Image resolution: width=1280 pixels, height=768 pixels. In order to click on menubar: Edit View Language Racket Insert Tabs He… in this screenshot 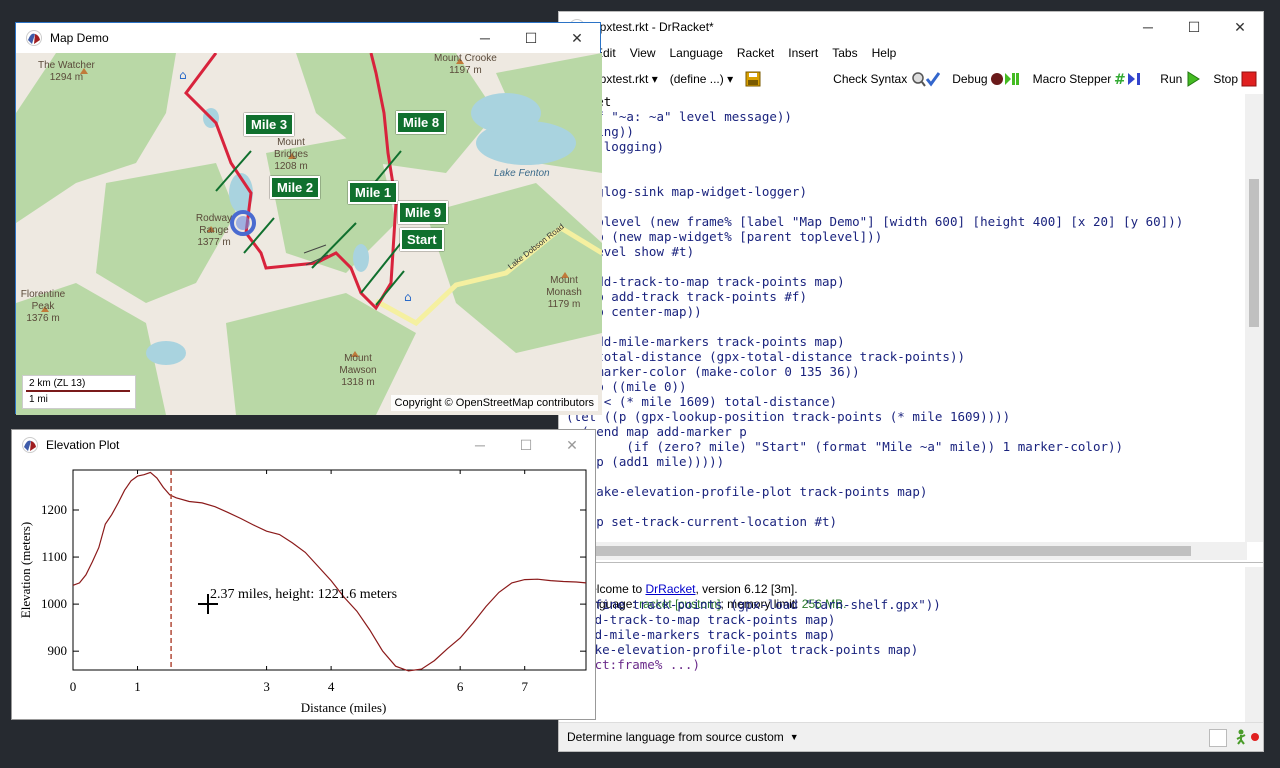, I will do `click(911, 53)`.